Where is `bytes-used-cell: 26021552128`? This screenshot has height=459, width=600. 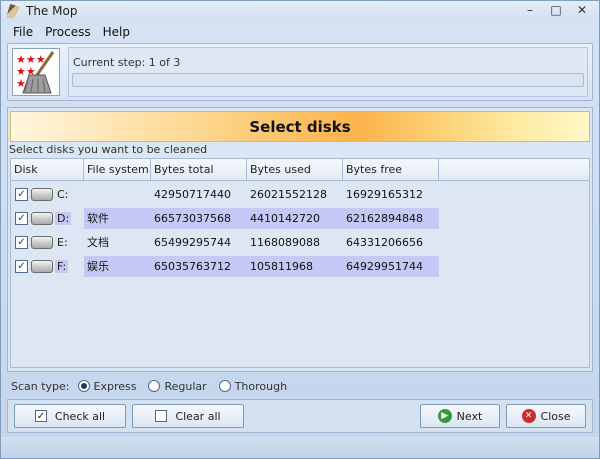 bytes-used-cell: 26021552128 is located at coordinates (288, 194).